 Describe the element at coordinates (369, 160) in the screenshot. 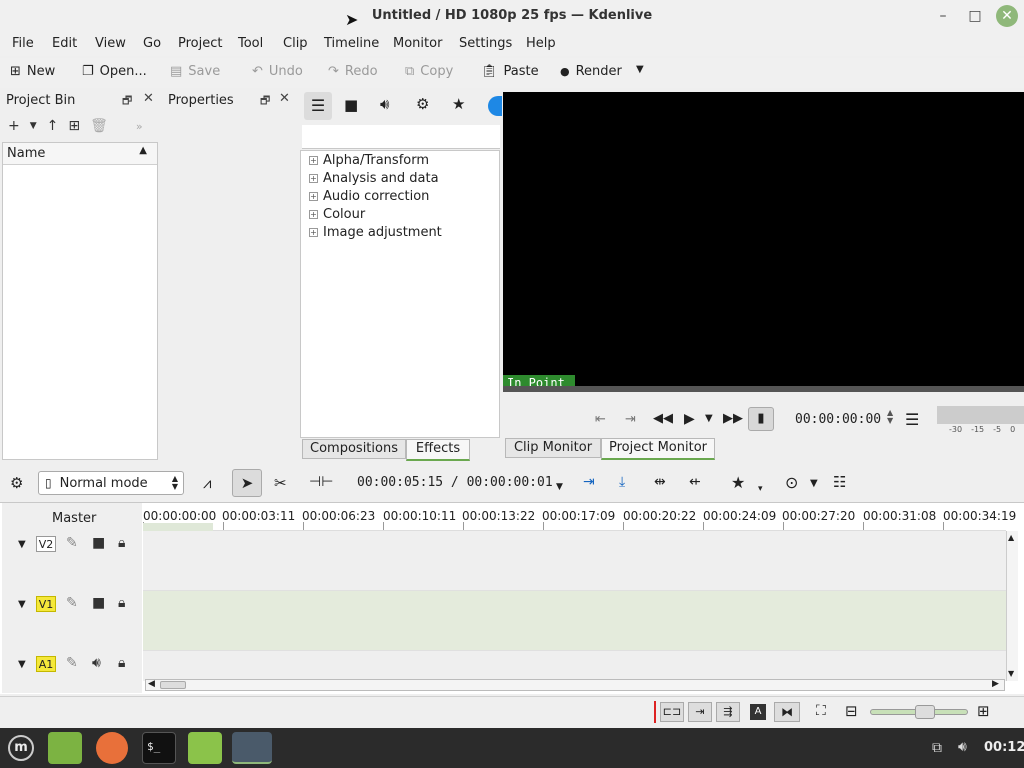

I see `tree-item-alpha: + Alpha/Transform` at that location.